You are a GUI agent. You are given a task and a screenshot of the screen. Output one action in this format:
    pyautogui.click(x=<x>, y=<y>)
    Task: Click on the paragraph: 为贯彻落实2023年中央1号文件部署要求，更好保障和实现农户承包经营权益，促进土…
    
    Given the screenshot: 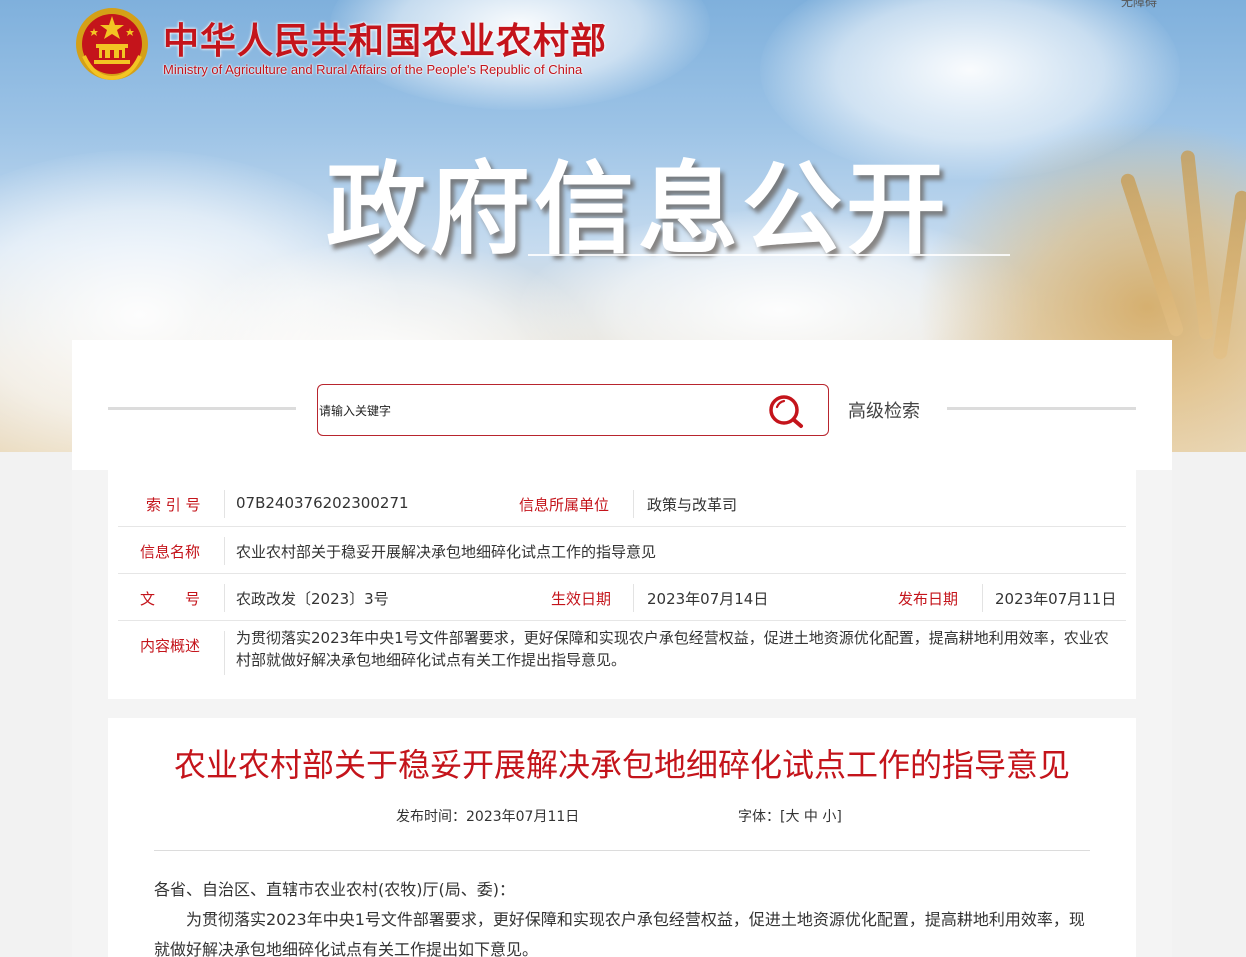 What is the action you would take?
    pyautogui.click(x=619, y=933)
    